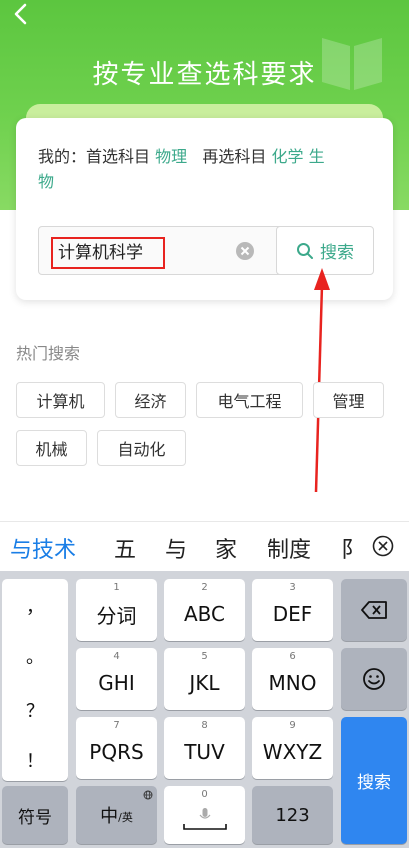 This screenshot has width=409, height=848. I want to click on key-number: 8, so click(204, 725).